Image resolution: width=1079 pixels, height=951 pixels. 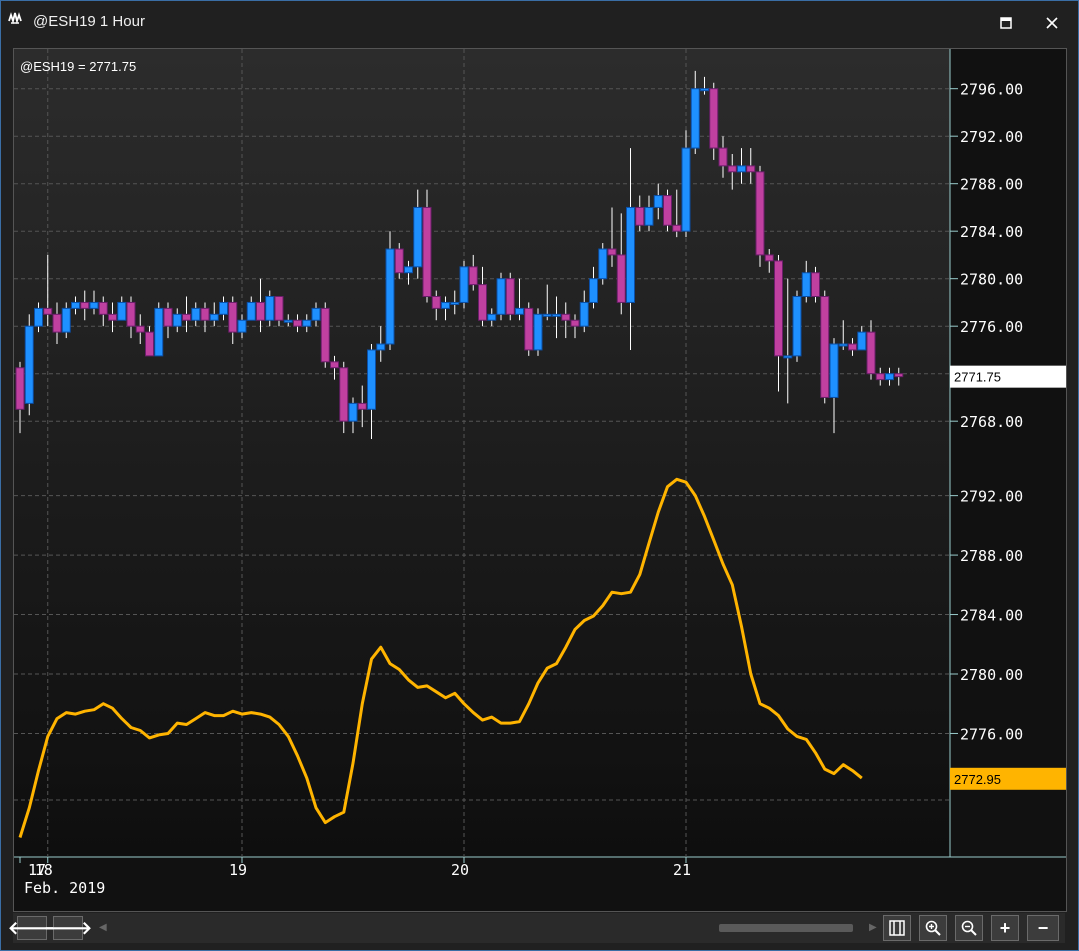 I want to click on fit-view-button, so click(x=897, y=928).